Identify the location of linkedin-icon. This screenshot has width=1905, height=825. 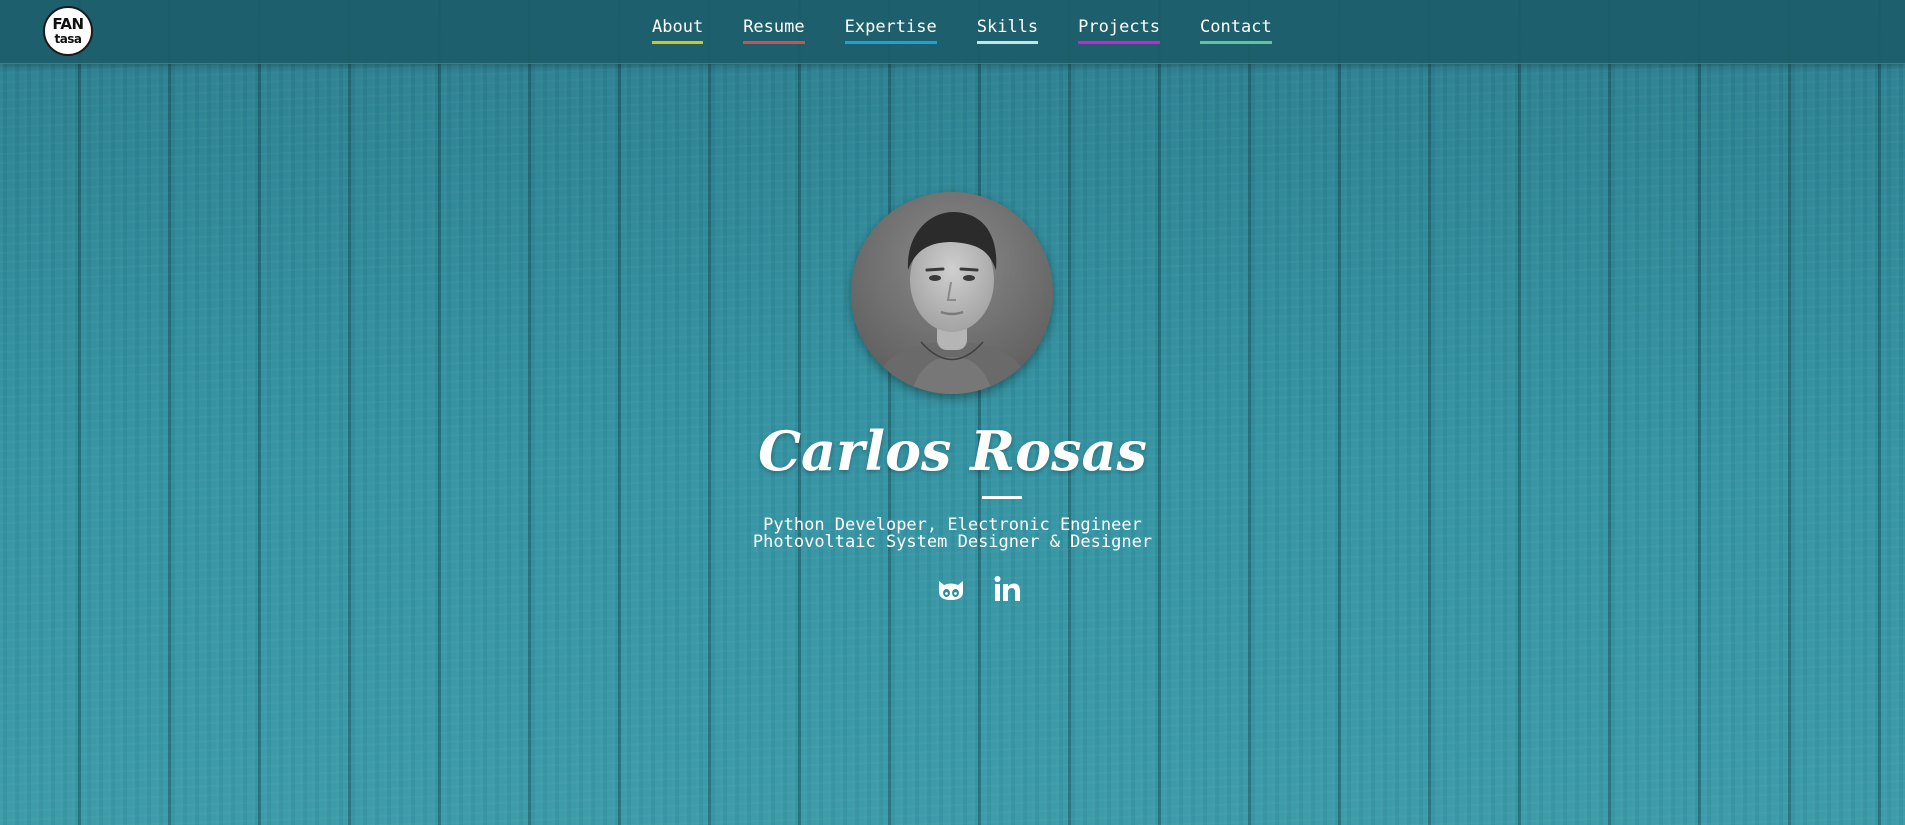
(1007, 592).